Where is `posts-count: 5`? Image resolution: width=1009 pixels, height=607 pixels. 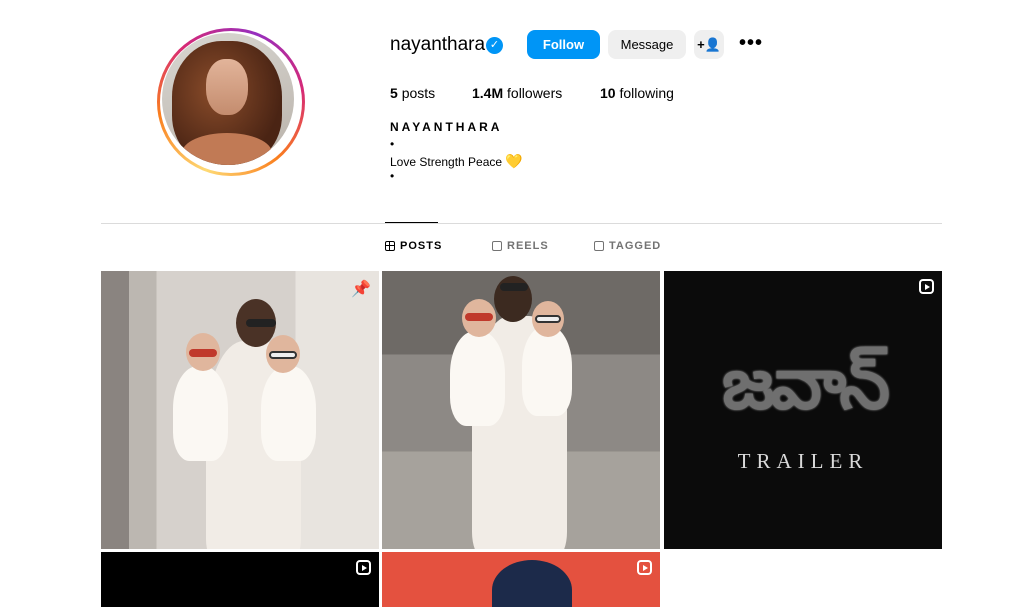 posts-count: 5 is located at coordinates (394, 93).